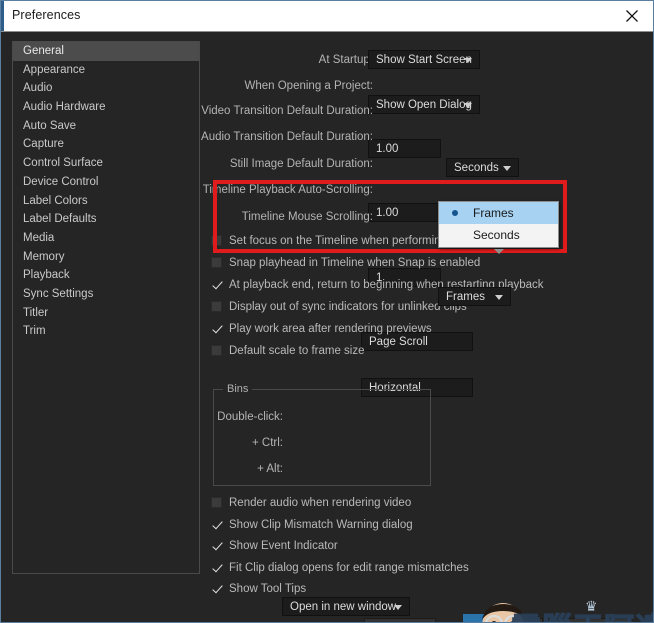 The image size is (654, 623). I want to click on label-bins-double-click: Double-click:, so click(250, 416).